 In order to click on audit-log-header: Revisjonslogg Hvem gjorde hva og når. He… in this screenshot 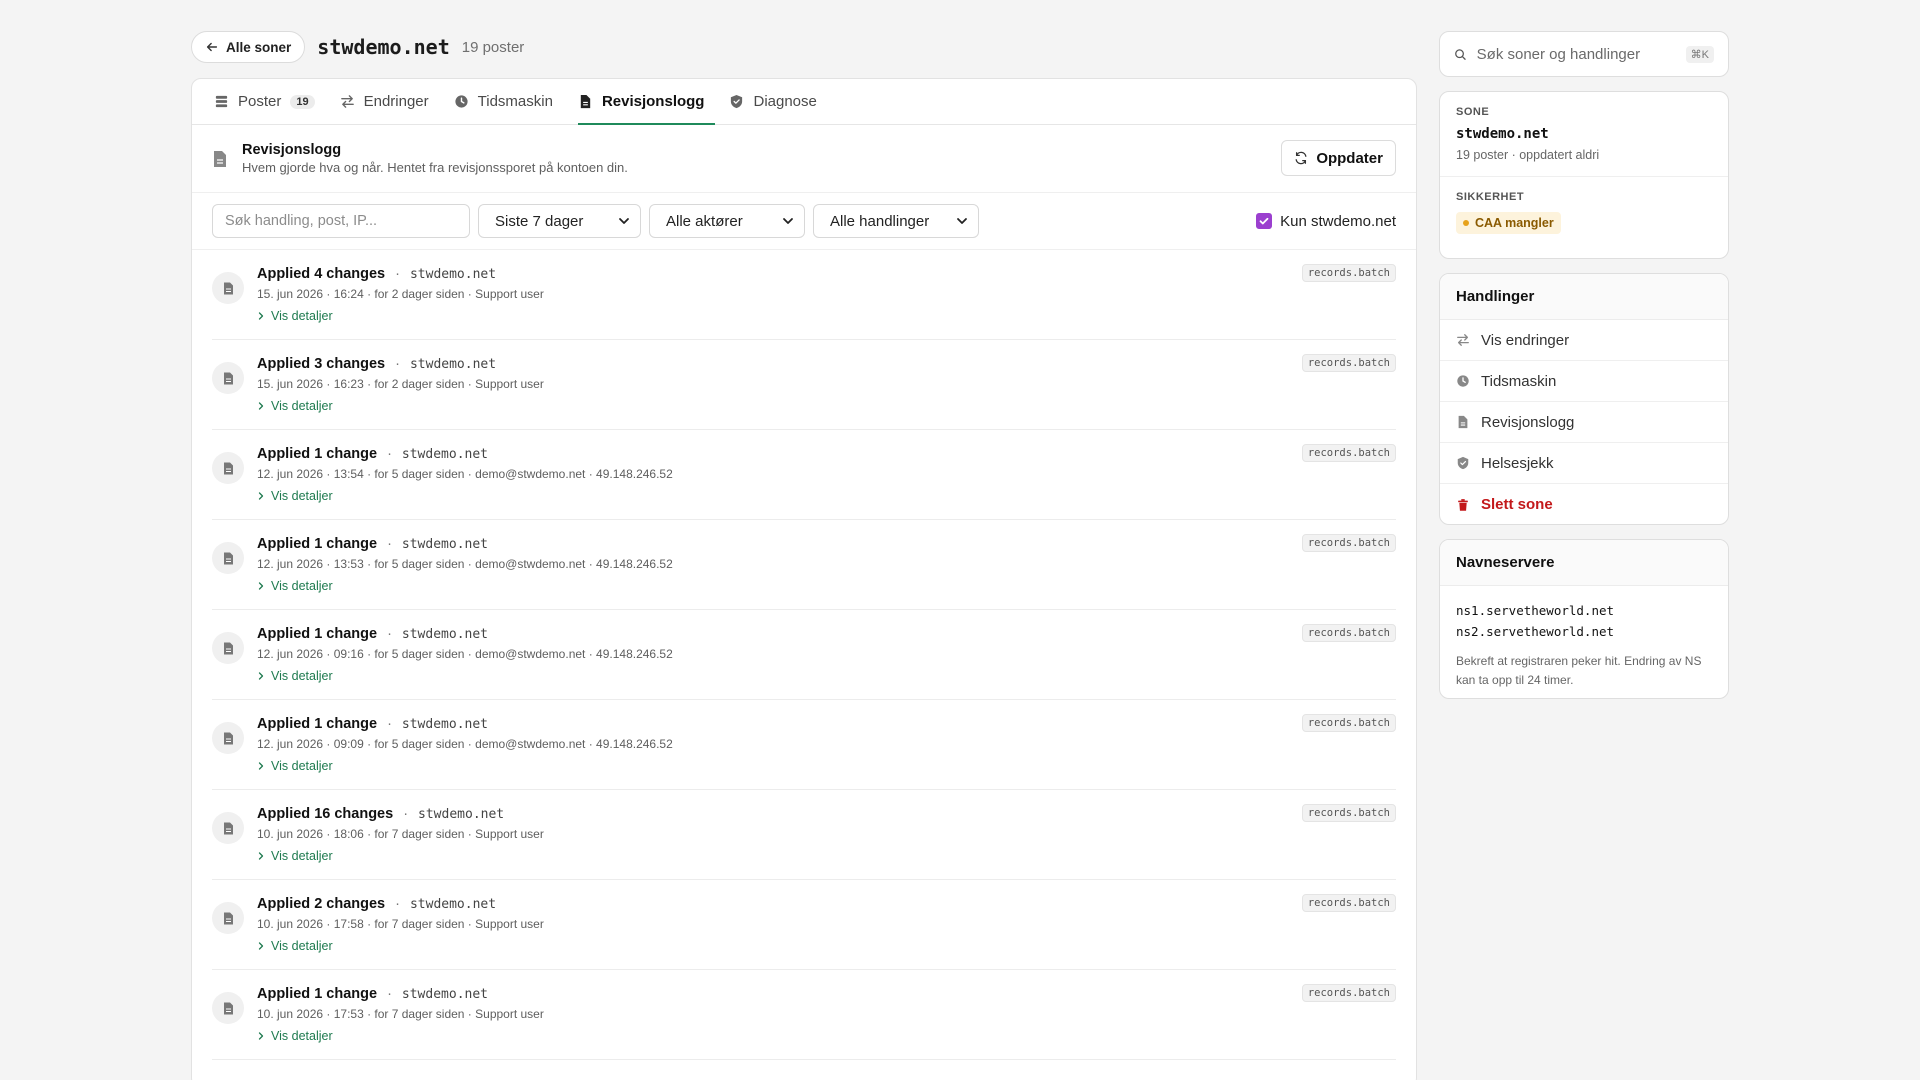, I will do `click(804, 159)`.